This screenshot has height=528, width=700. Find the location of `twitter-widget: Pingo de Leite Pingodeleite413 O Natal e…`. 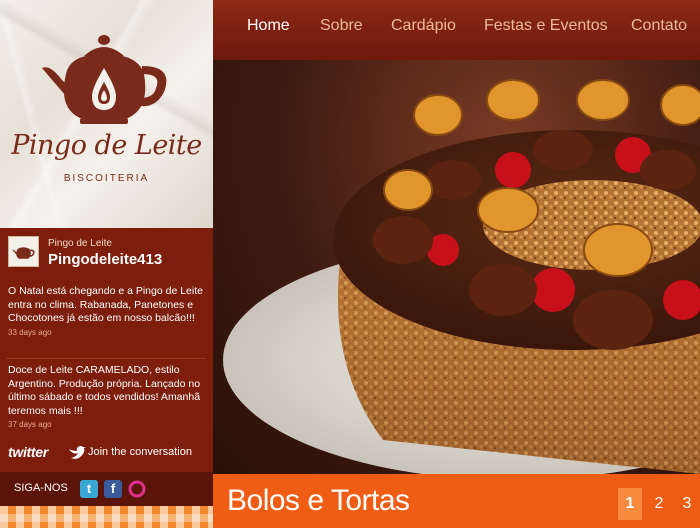

twitter-widget: Pingo de Leite Pingodeleite413 O Natal e… is located at coordinates (106, 350).